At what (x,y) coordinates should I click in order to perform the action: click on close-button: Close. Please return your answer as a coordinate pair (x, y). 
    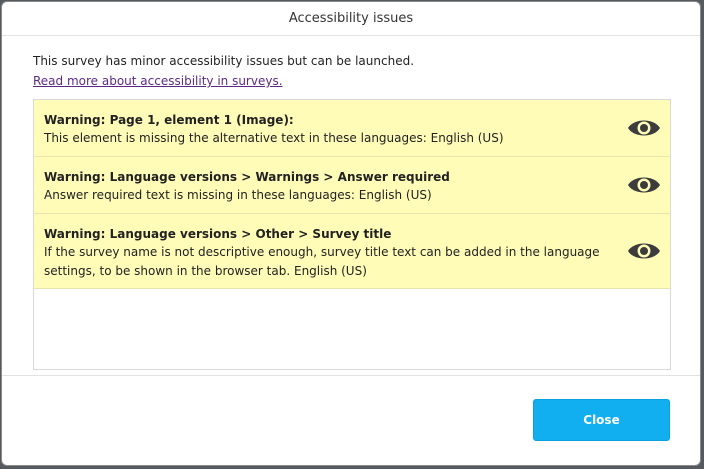
    Looking at the image, I should click on (601, 420).